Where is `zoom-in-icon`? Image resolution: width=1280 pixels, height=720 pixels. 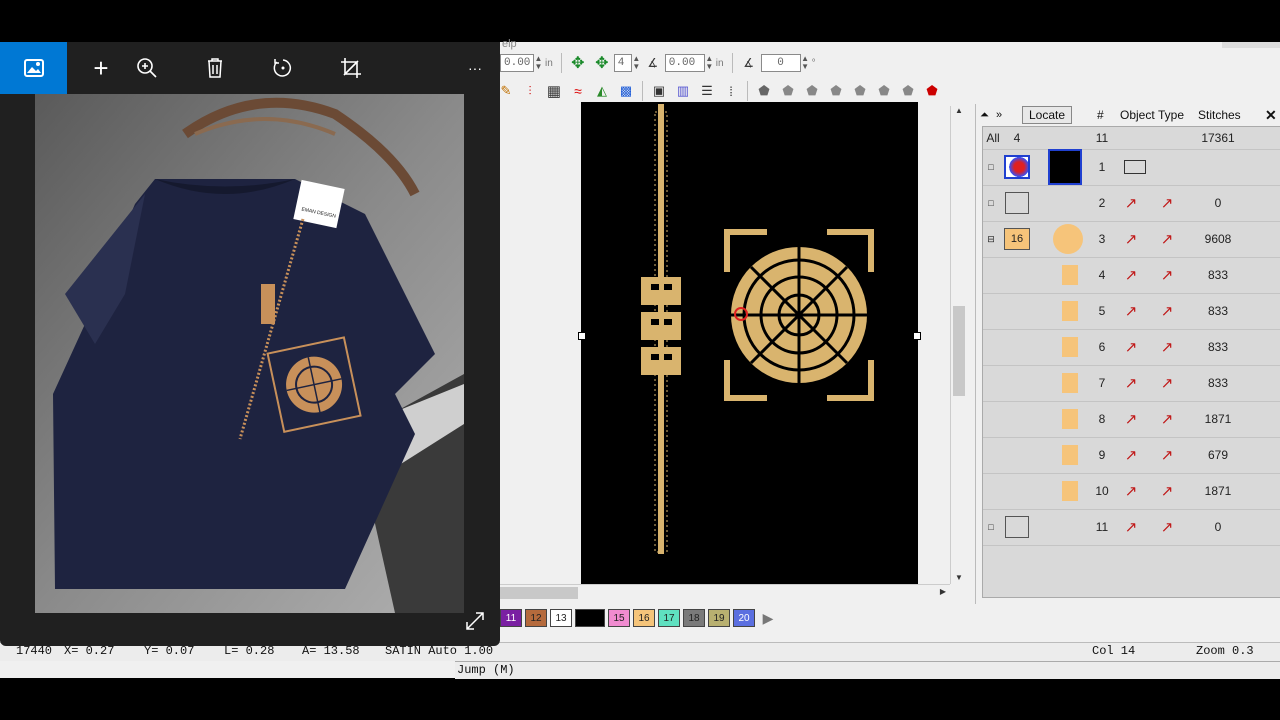 zoom-in-icon is located at coordinates (147, 68).